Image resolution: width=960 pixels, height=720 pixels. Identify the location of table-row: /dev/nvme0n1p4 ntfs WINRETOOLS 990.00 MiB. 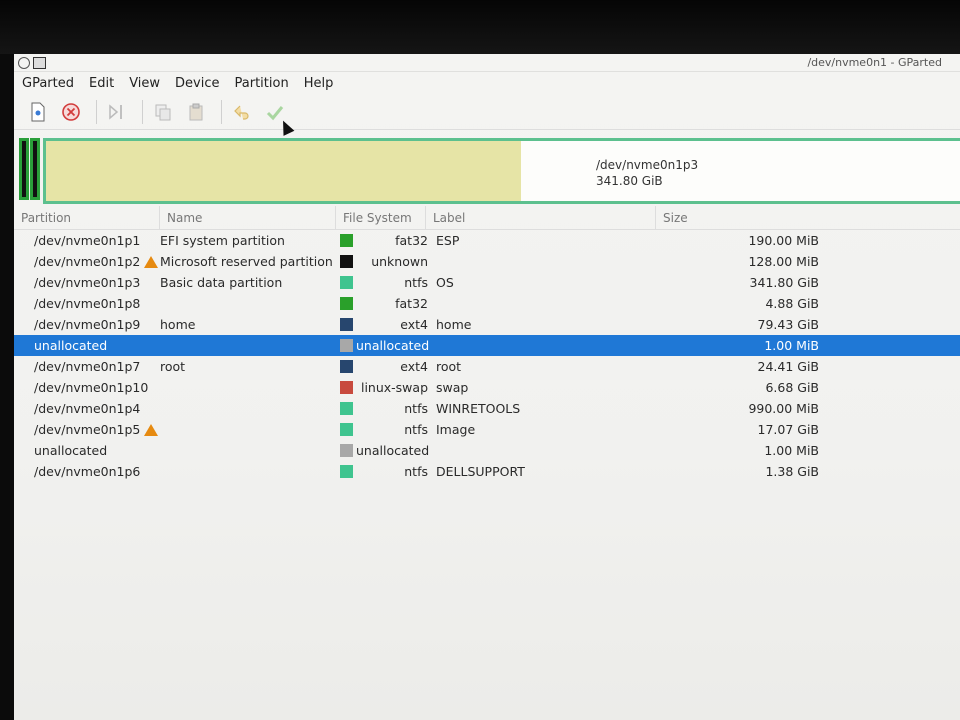
(487, 408).